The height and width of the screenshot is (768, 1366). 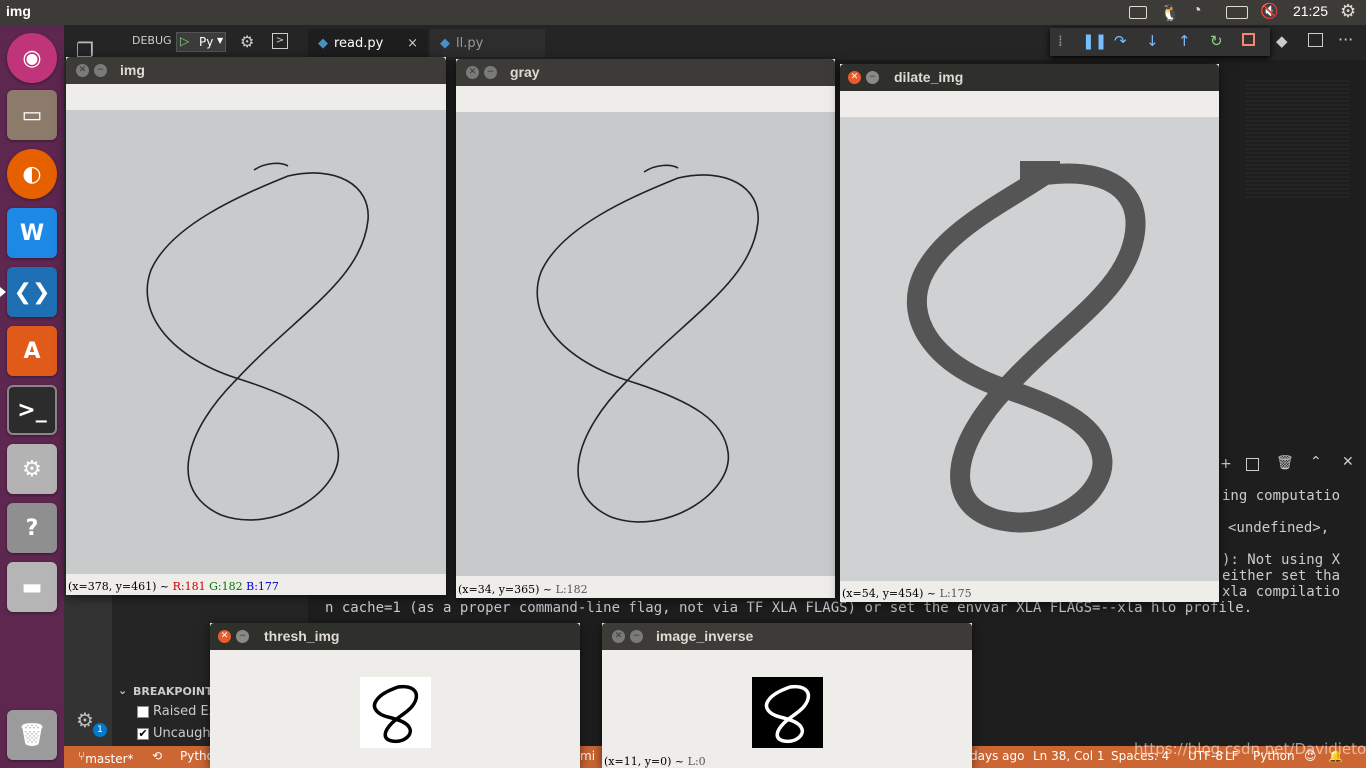 What do you see at coordinates (100, 730) in the screenshot?
I see `update-badge: 1` at bounding box center [100, 730].